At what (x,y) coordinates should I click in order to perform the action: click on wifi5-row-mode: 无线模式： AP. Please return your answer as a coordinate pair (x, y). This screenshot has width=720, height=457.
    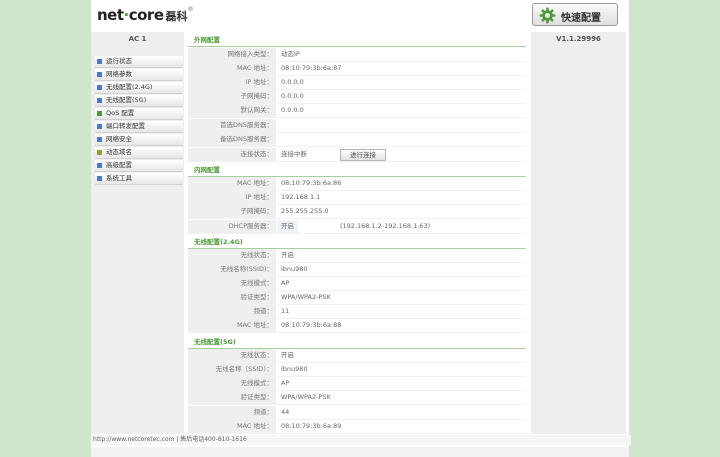
    Looking at the image, I should click on (357, 384).